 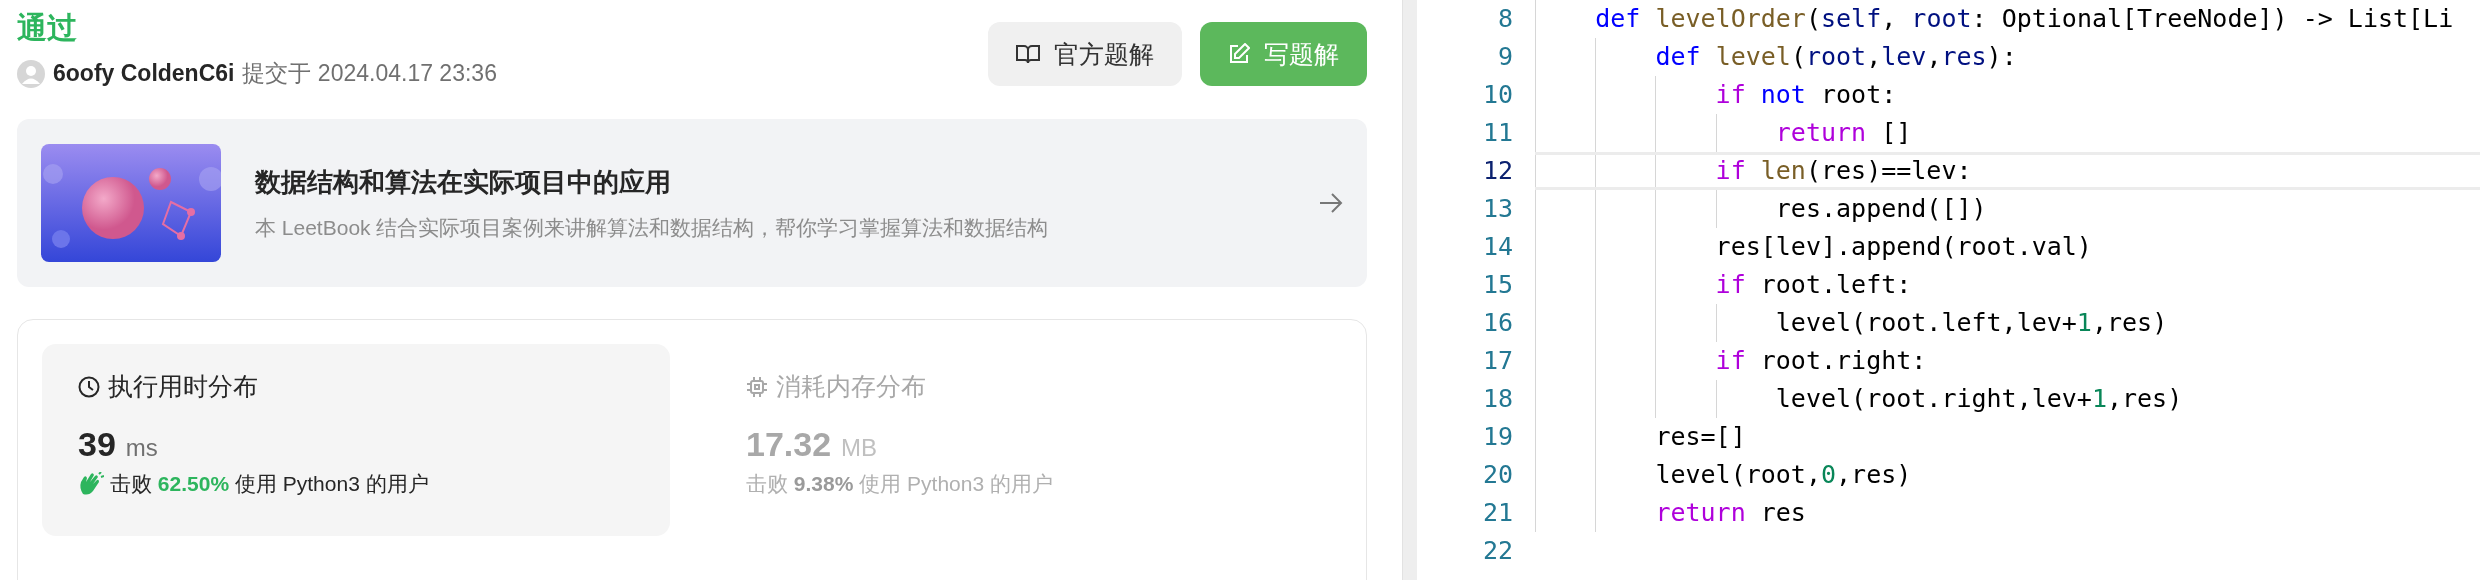 I want to click on chip-icon, so click(x=757, y=386).